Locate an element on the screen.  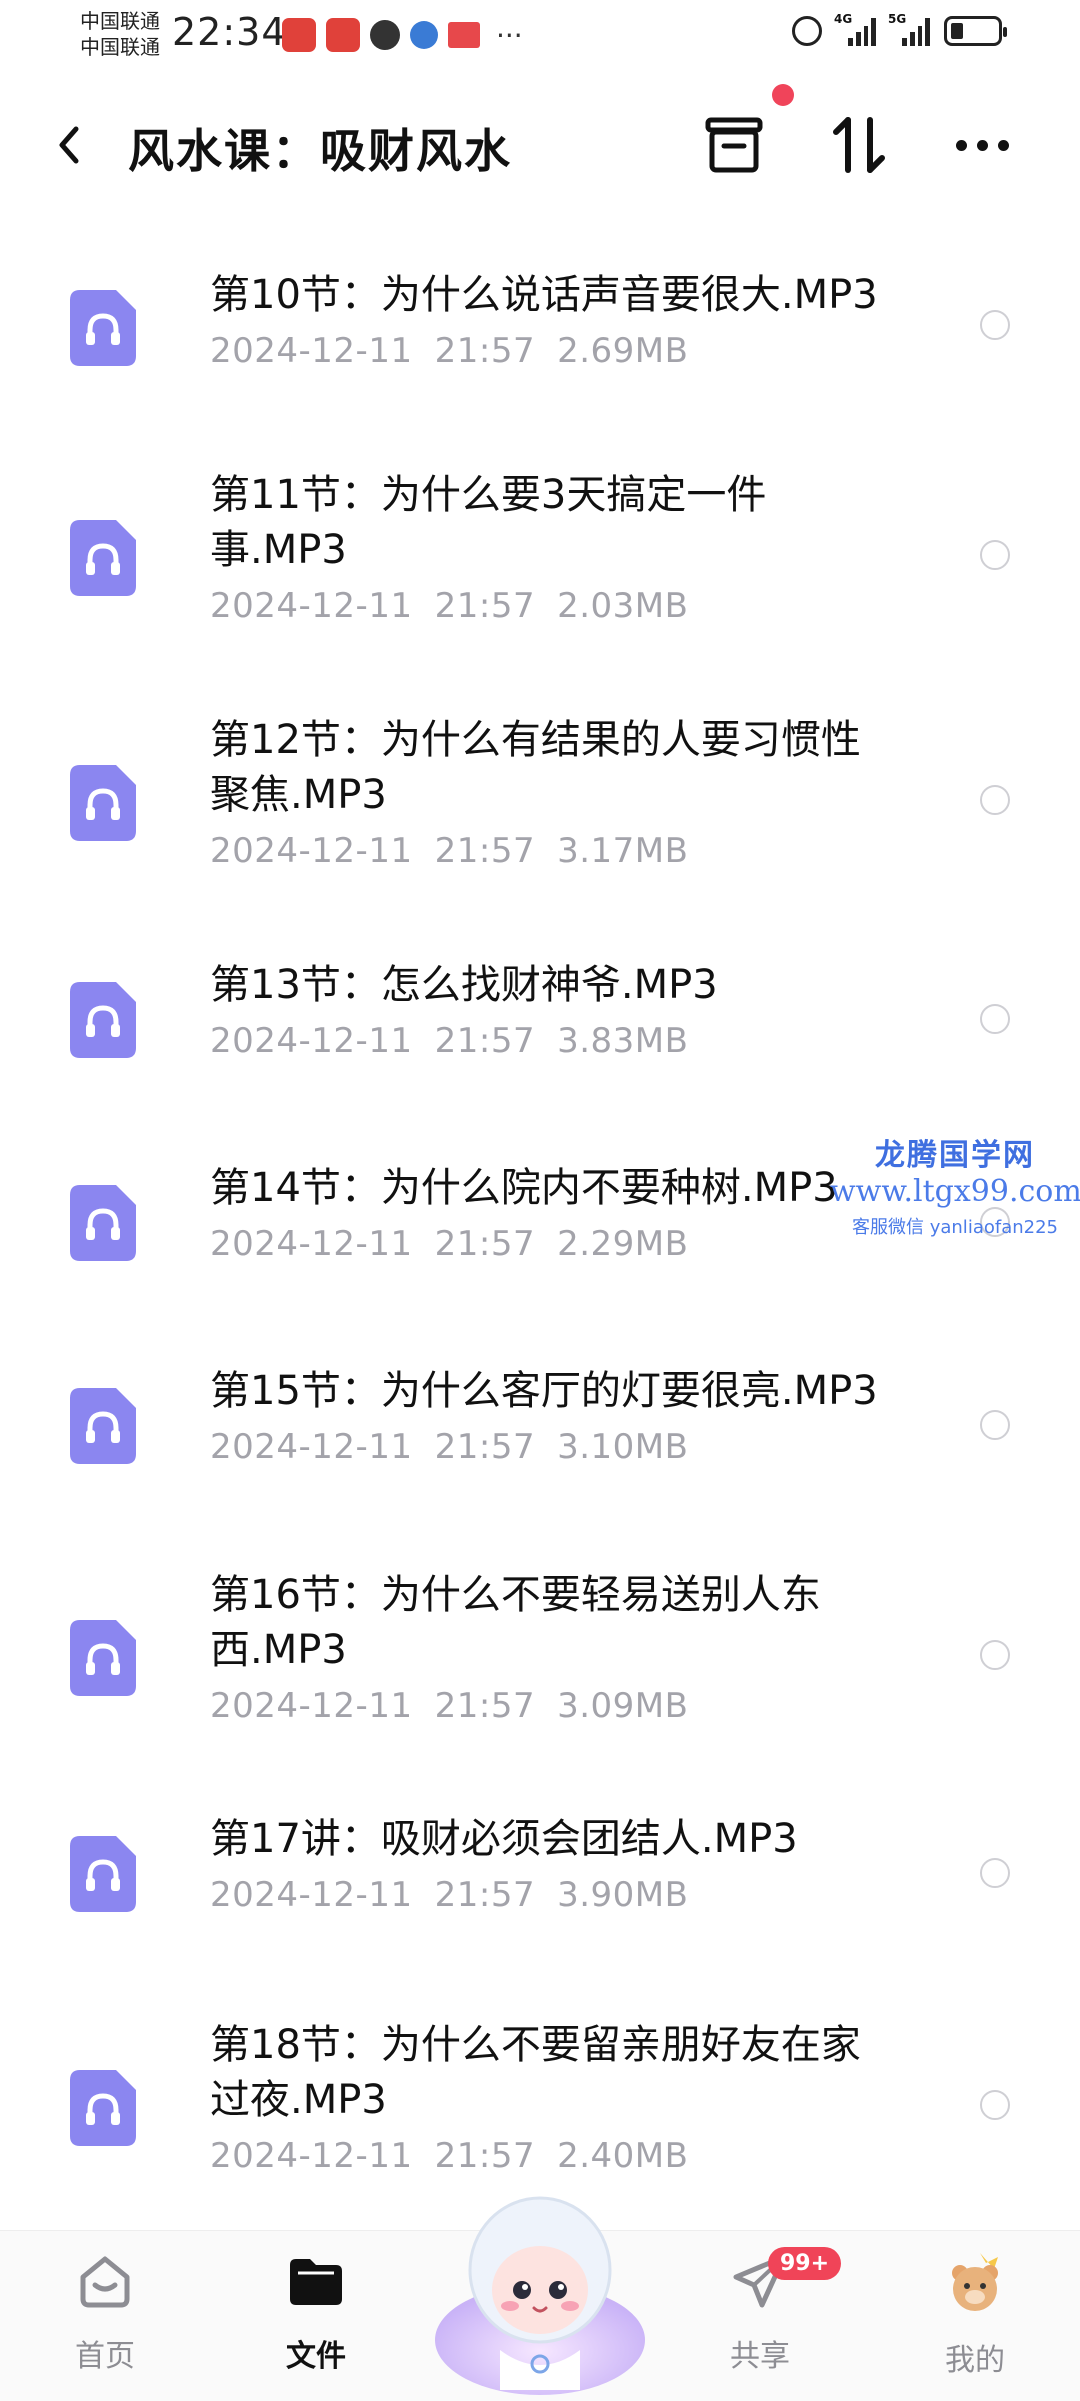
notification-dot is located at coordinates (783, 95).